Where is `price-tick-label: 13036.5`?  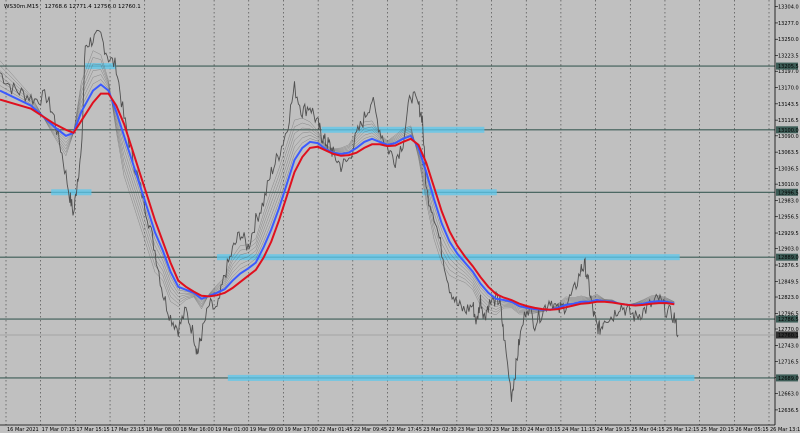 price-tick-label: 13036.5 is located at coordinates (788, 169).